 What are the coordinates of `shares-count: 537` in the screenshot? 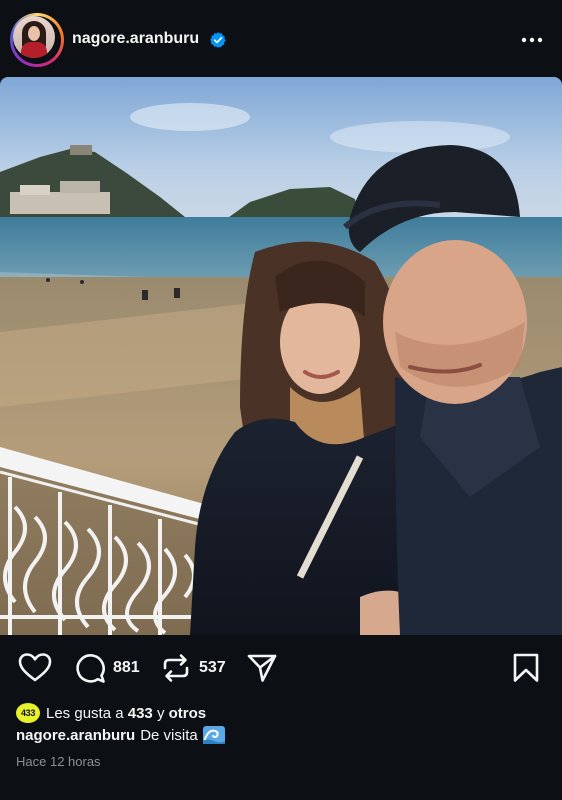 It's located at (212, 667).